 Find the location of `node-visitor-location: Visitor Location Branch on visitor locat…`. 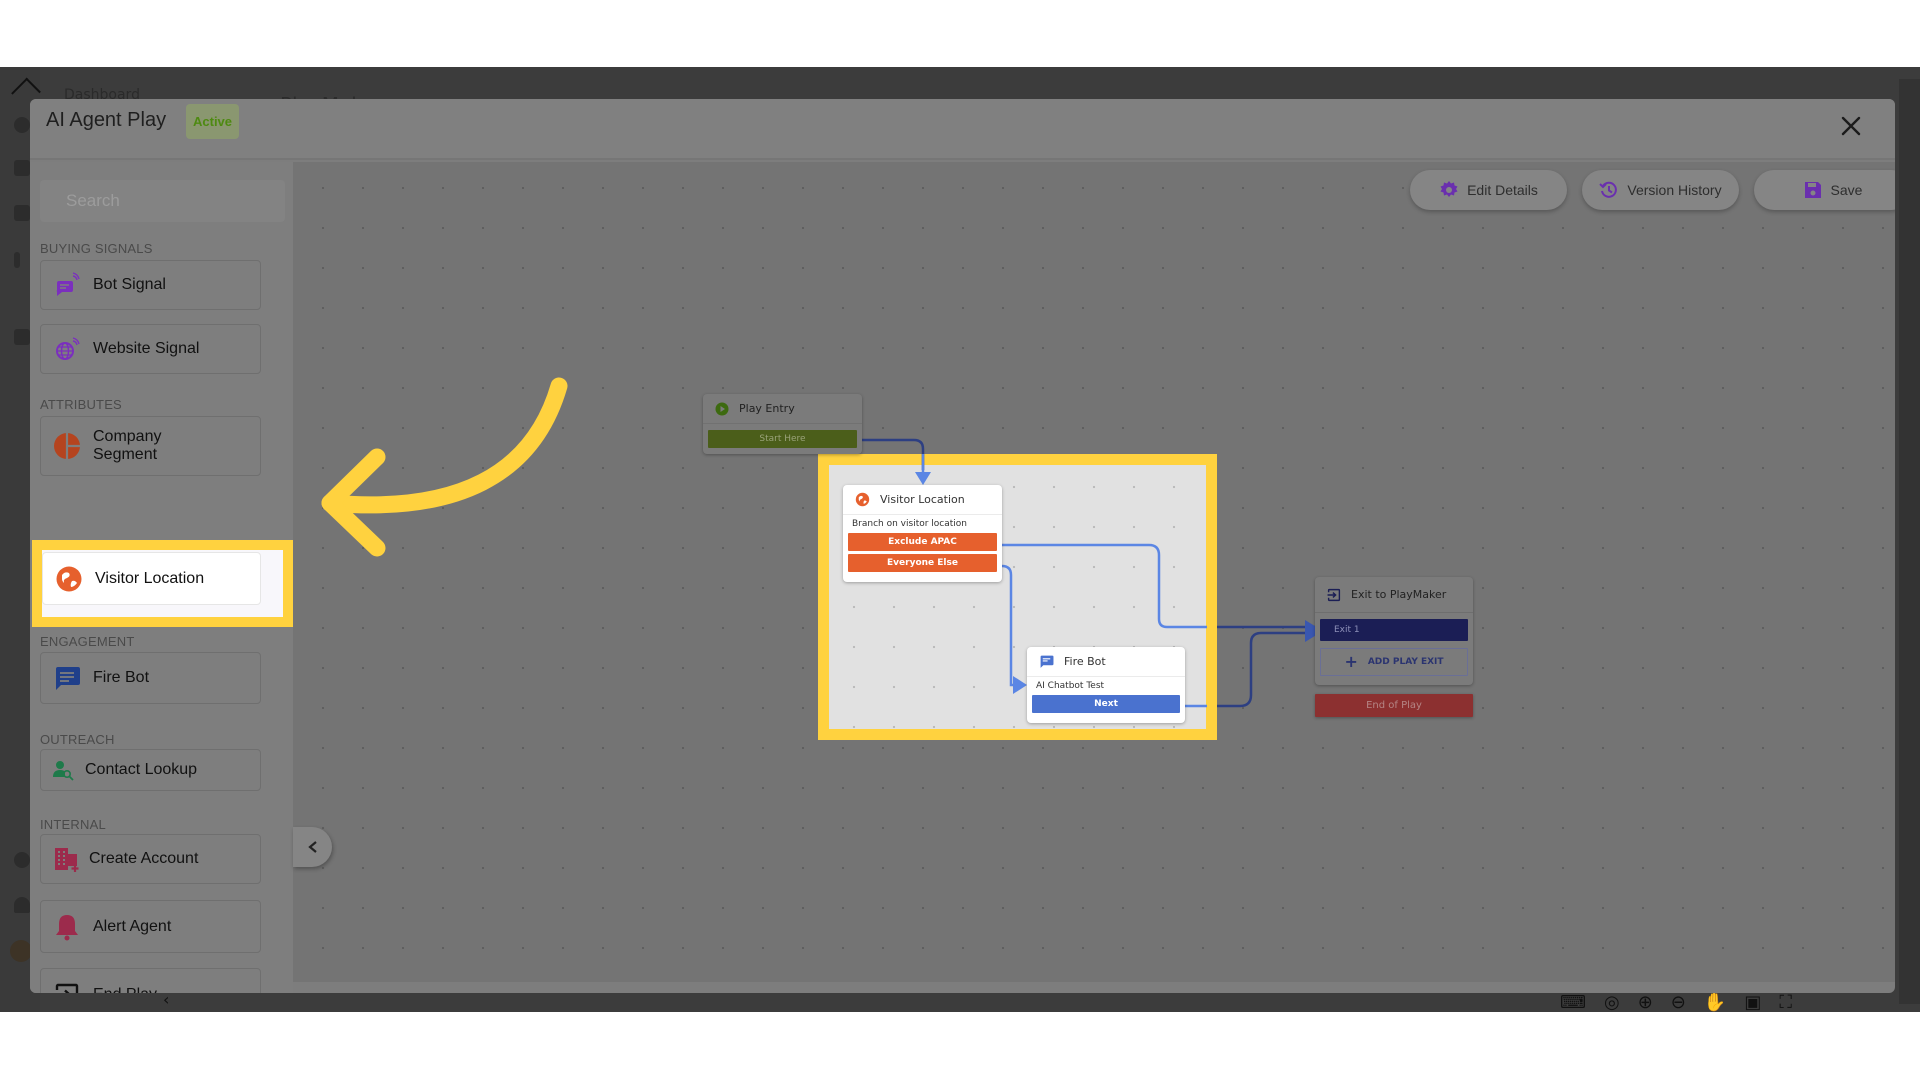

node-visitor-location: Visitor Location Branch on visitor locat… is located at coordinates (922, 533).